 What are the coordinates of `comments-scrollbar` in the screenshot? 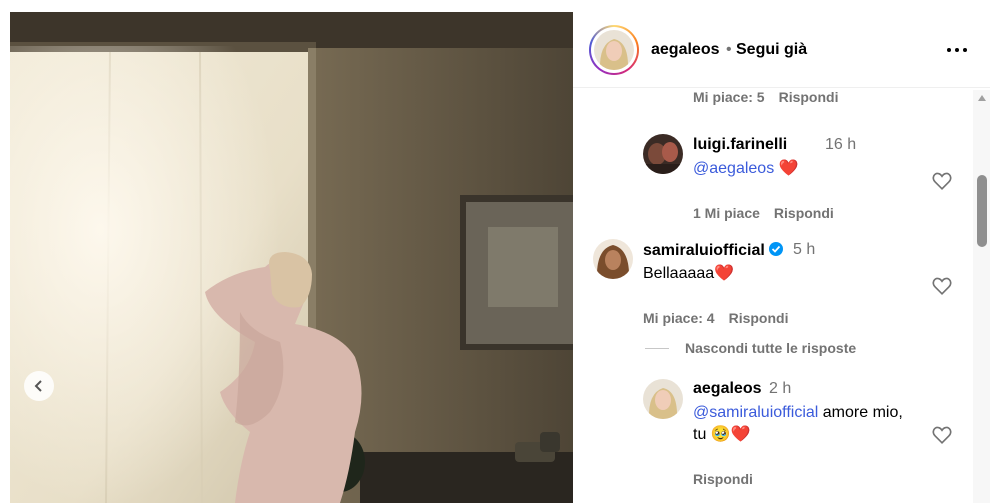 It's located at (981, 296).